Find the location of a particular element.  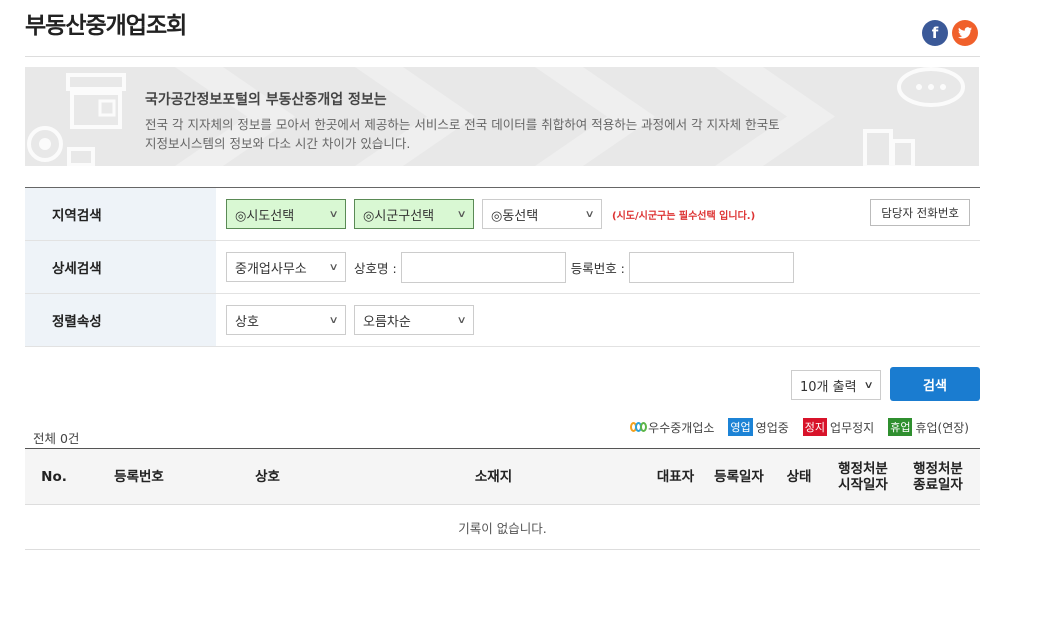

company-name-label: 상호명 : is located at coordinates (375, 268).